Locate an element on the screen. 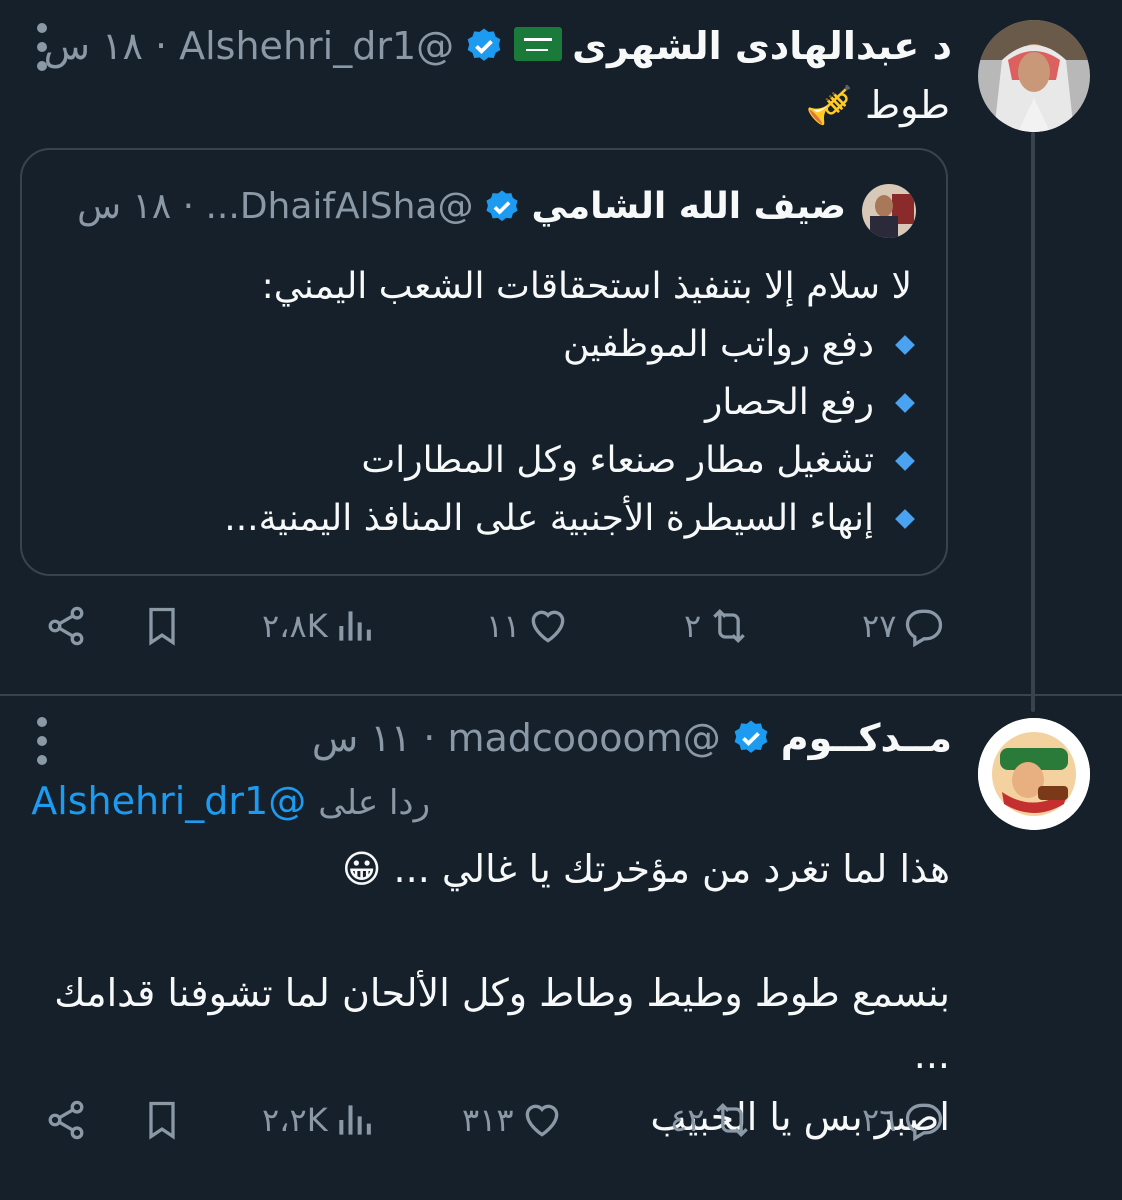 The image size is (1122, 1200). tweet1-body: طوط 🎺 is located at coordinates (877, 105).